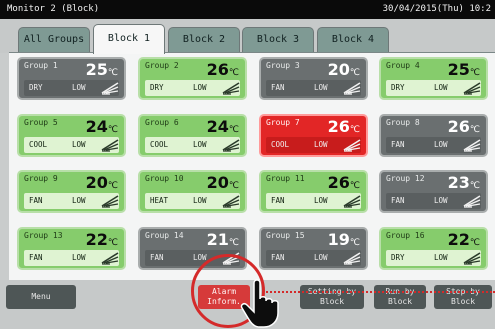  What do you see at coordinates (285, 178) in the screenshot?
I see `group-name: Group 11` at bounding box center [285, 178].